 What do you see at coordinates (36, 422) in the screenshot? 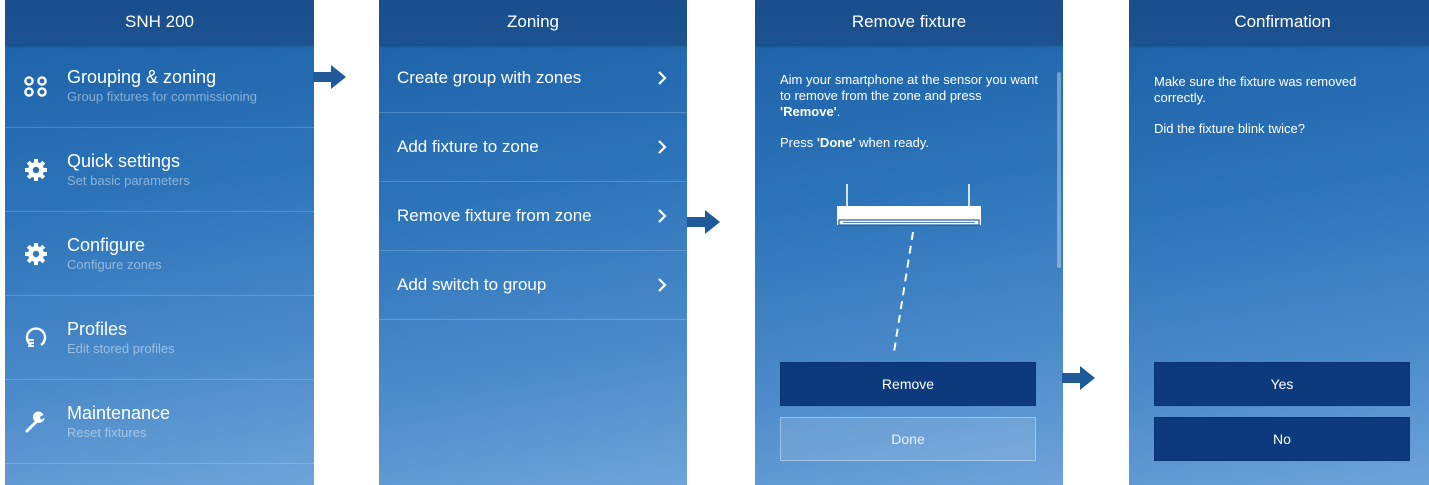
I see `wrench-icon` at bounding box center [36, 422].